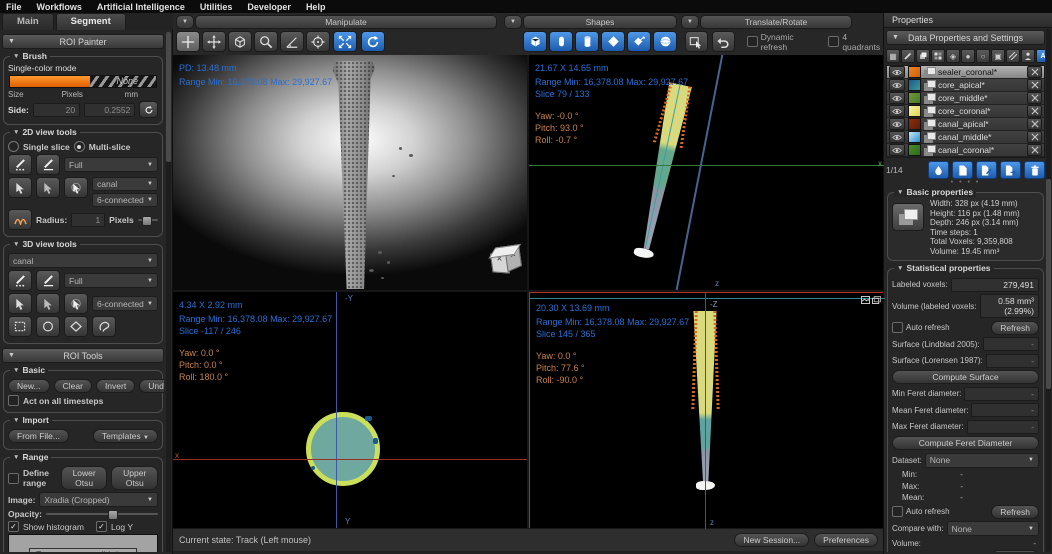 This screenshot has width=1052, height=554. What do you see at coordinates (83, 41) in the screenshot?
I see `roi-painter-header: ▼ ROI Painter` at bounding box center [83, 41].